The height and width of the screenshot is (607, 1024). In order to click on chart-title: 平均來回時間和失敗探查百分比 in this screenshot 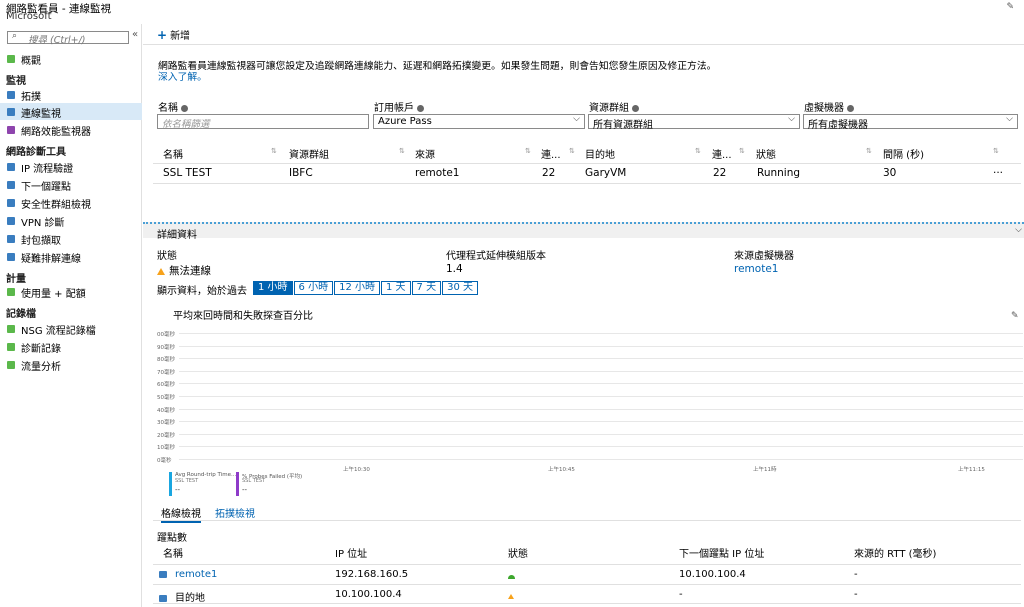, I will do `click(243, 316)`.